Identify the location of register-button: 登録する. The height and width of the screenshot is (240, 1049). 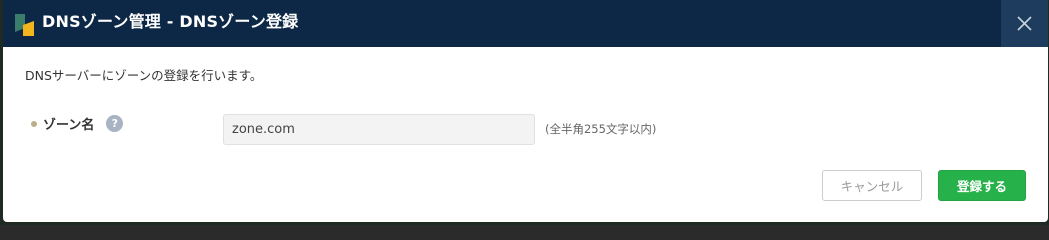
(982, 185).